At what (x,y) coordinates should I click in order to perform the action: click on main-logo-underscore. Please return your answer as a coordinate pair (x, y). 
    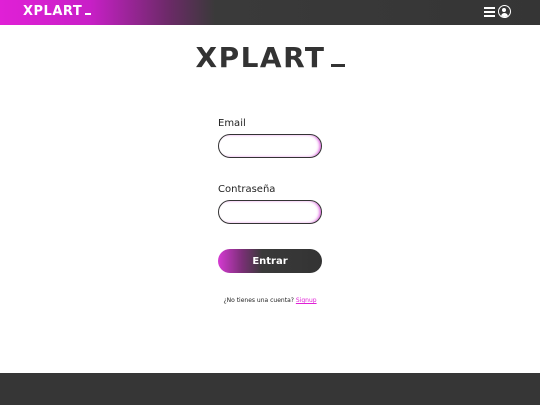
    Looking at the image, I should click on (337, 65).